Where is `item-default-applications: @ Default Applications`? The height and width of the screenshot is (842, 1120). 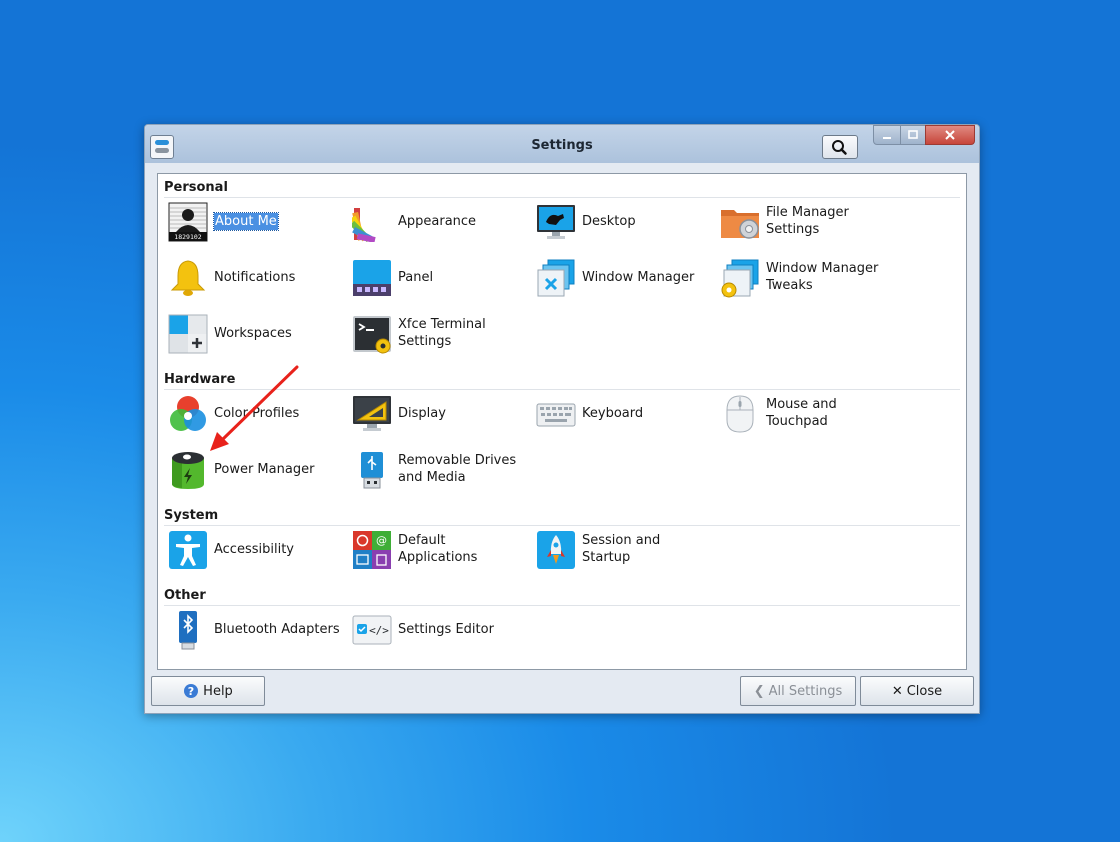
item-default-applications: @ Default Applications is located at coordinates (438, 549).